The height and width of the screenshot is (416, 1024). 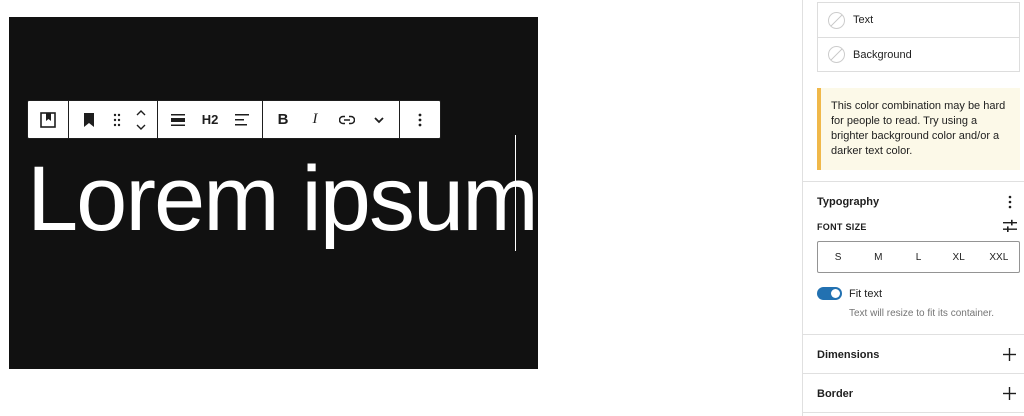 I want to click on italic-icon: I, so click(x=315, y=119).